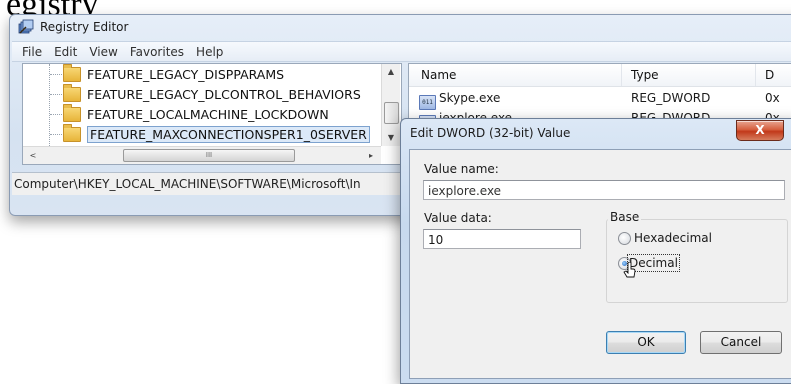 Image resolution: width=791 pixels, height=384 pixels. I want to click on tree-item-label: FEATURE_MAXCONNECTIONSPER1_0SERVER, so click(228, 134).